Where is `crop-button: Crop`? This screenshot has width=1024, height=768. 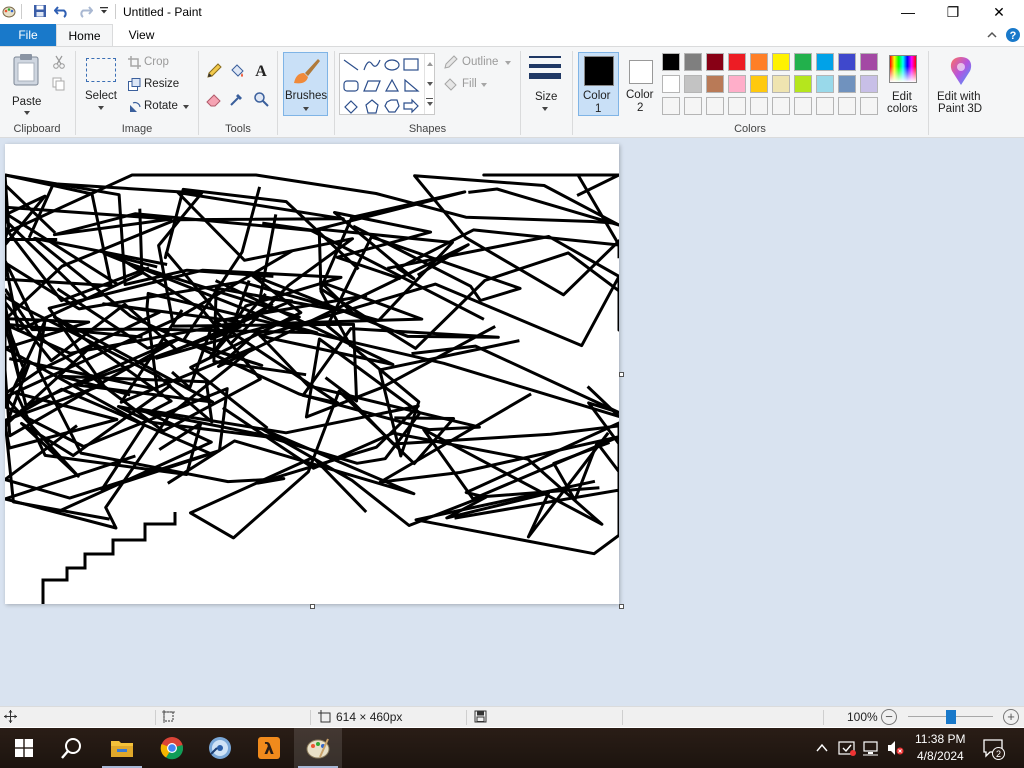
crop-button: Crop is located at coordinates (163, 63).